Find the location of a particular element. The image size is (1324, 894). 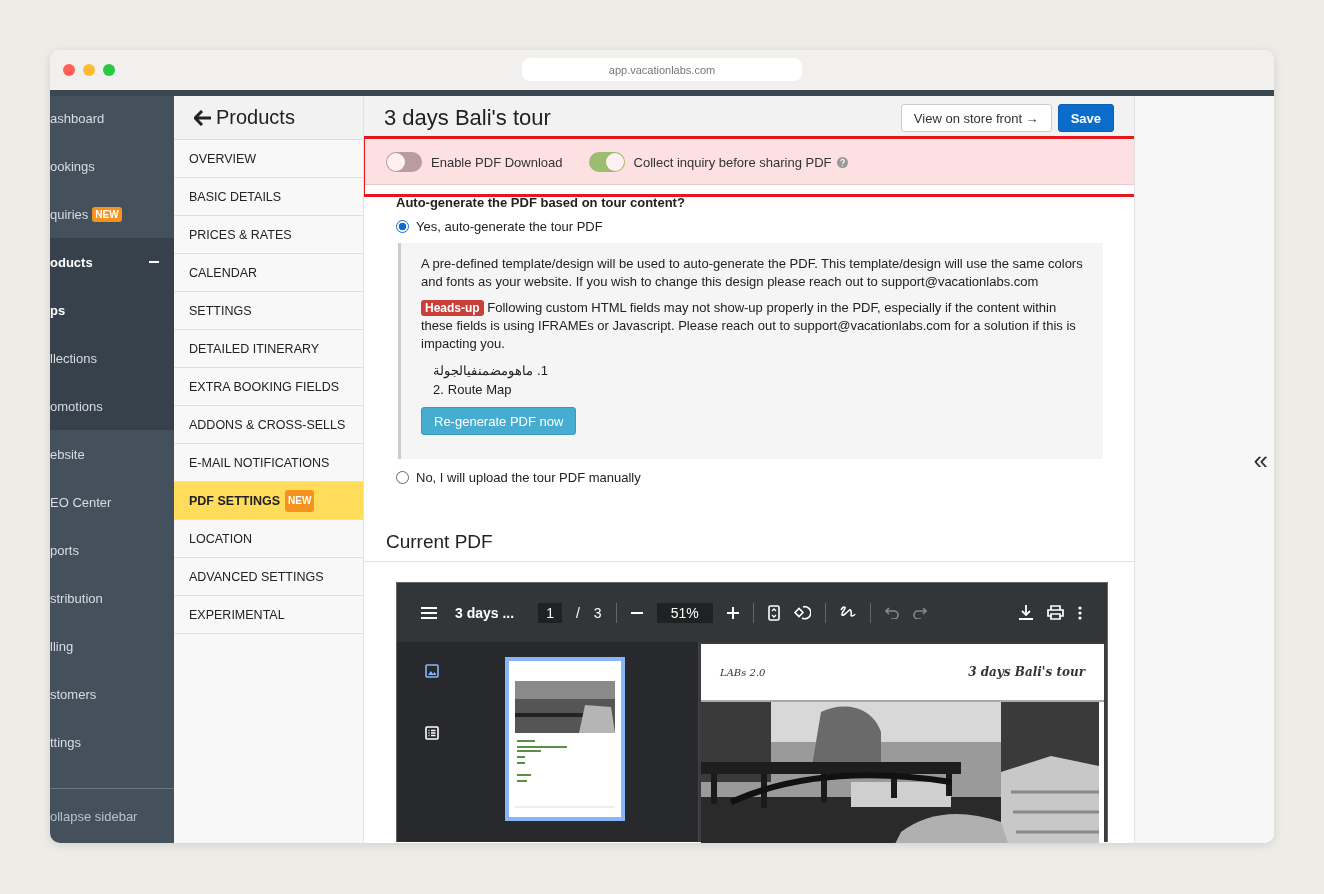

sidebar-subitem: omotions is located at coordinates (112, 406).